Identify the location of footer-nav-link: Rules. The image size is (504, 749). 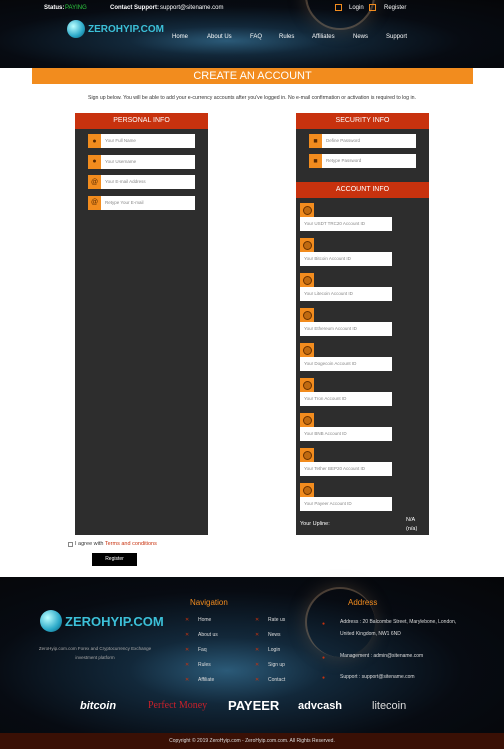
(204, 665).